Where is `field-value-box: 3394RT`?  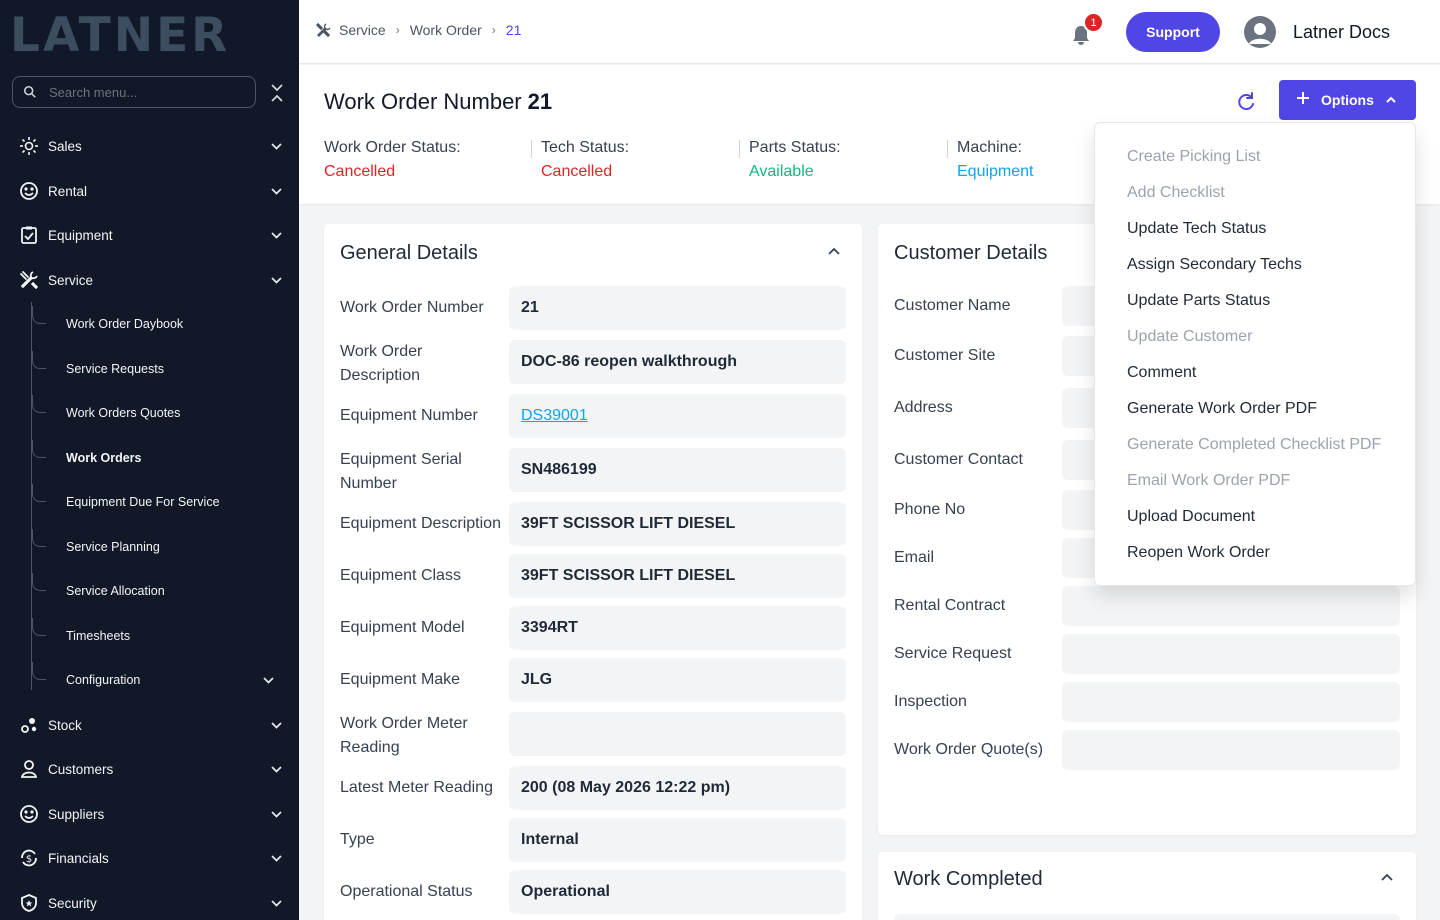 field-value-box: 3394RT is located at coordinates (677, 628).